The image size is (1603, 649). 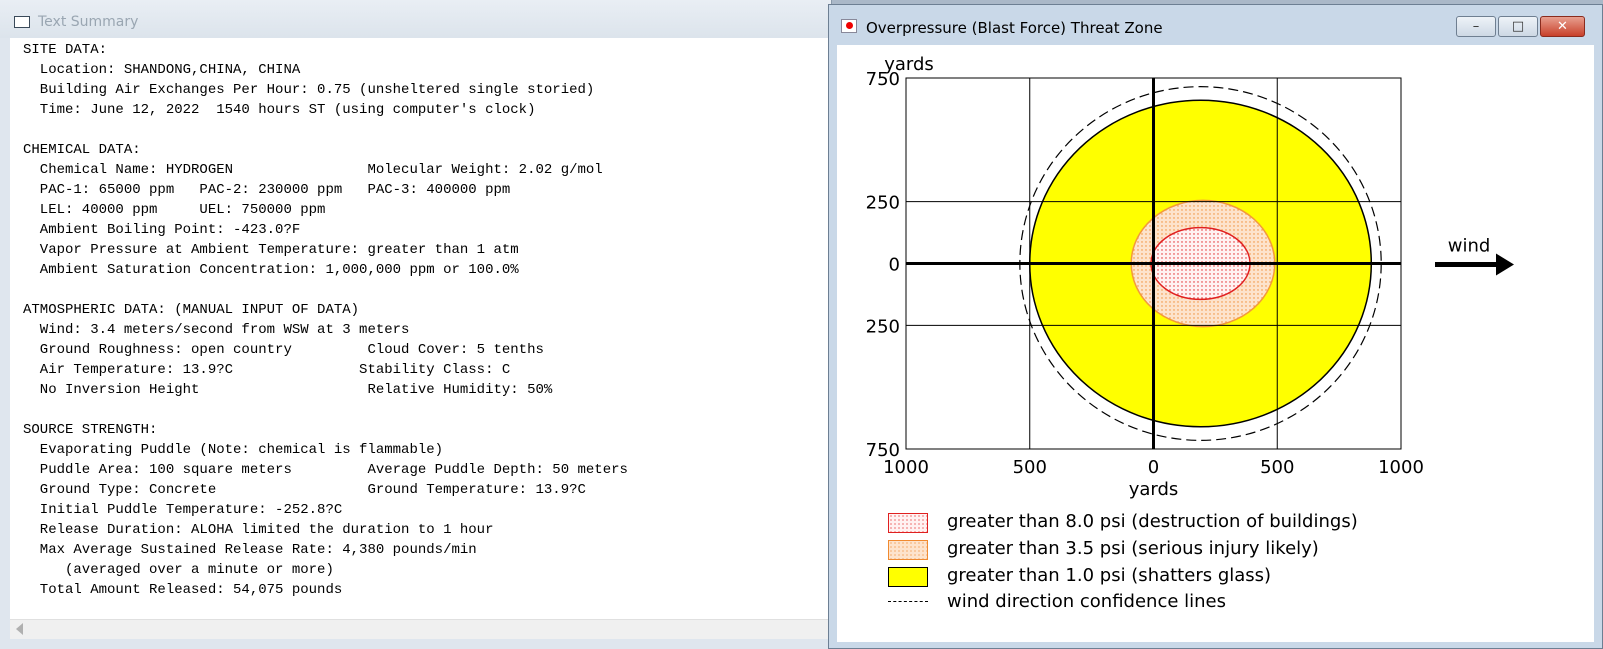 I want to click on x-axis-unit-label: yards, so click(x=1154, y=489).